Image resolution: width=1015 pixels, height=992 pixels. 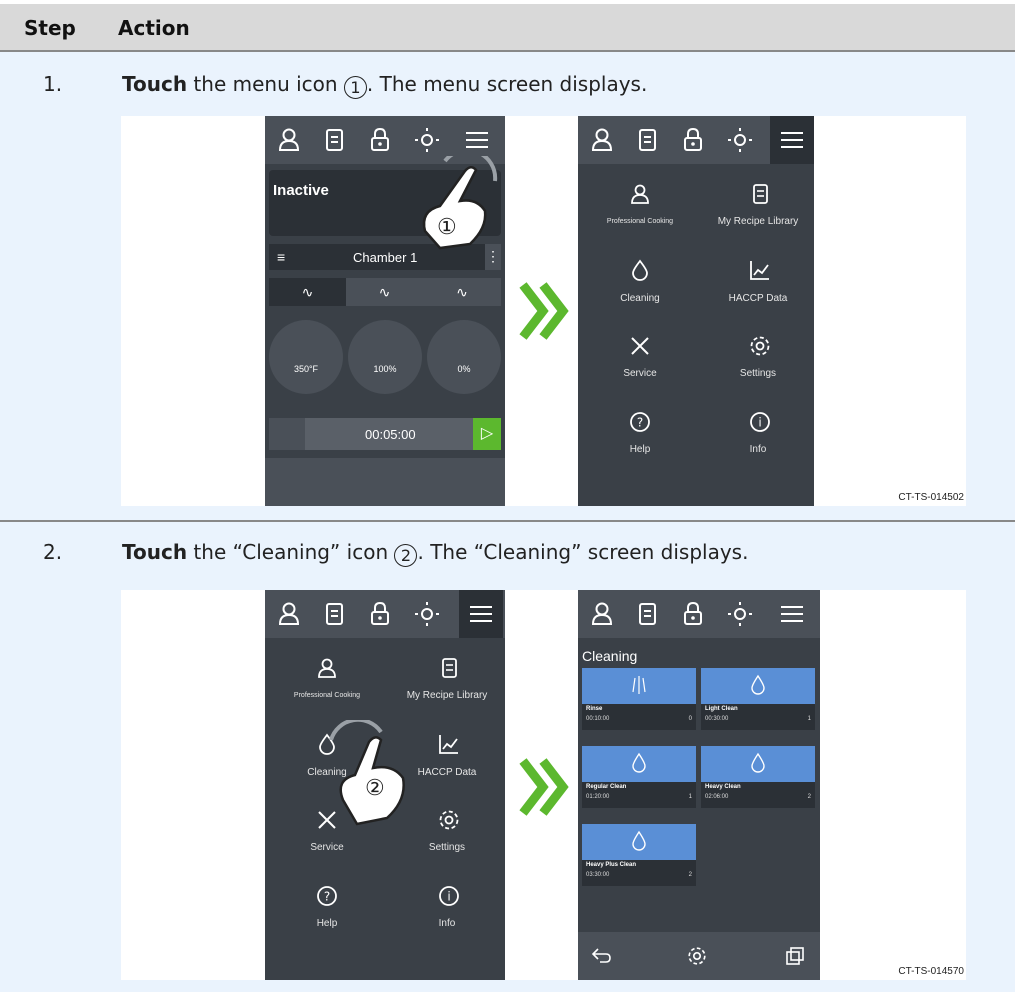 What do you see at coordinates (598, 719) in the screenshot?
I see `program-time: 00:10:00` at bounding box center [598, 719].